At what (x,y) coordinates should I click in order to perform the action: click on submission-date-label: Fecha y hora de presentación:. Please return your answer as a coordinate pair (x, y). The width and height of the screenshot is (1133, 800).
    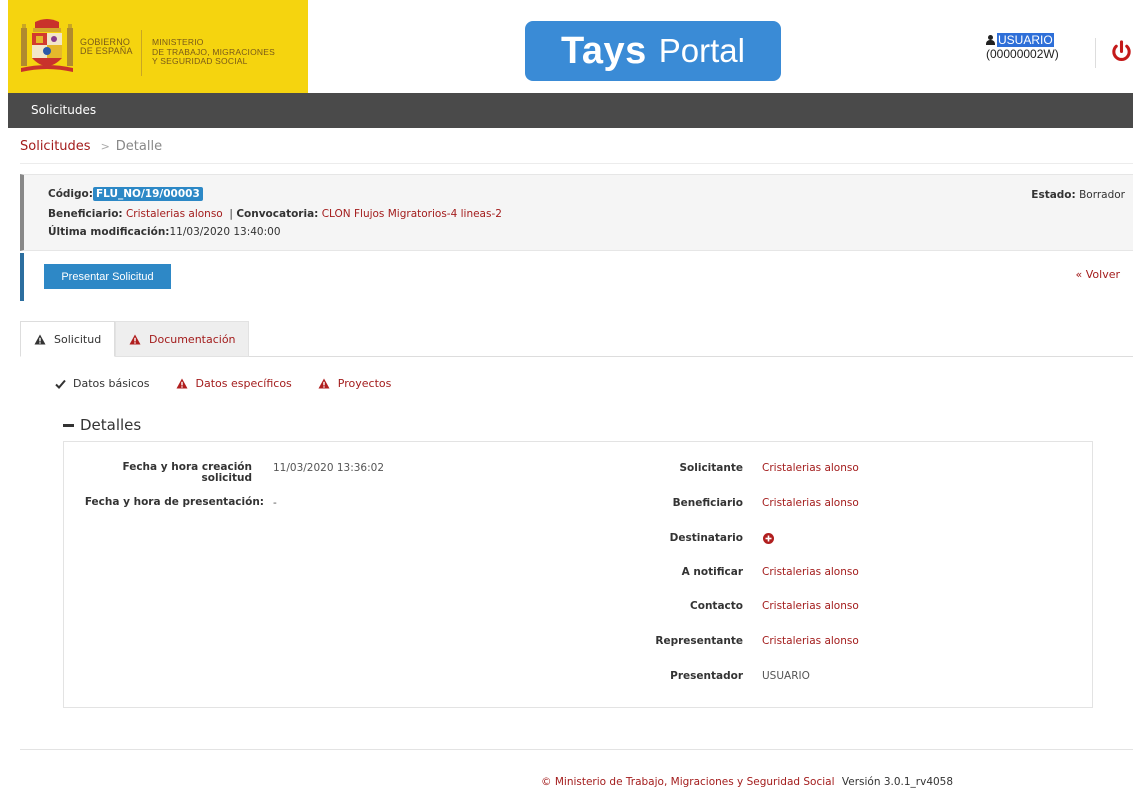
    Looking at the image, I should click on (174, 502).